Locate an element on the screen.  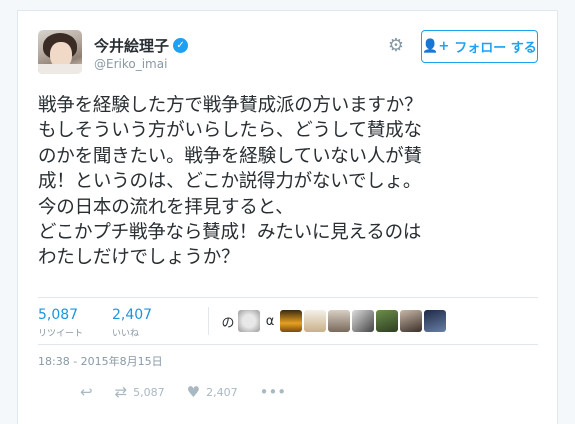
retweet-label: リツイート is located at coordinates (61, 334).